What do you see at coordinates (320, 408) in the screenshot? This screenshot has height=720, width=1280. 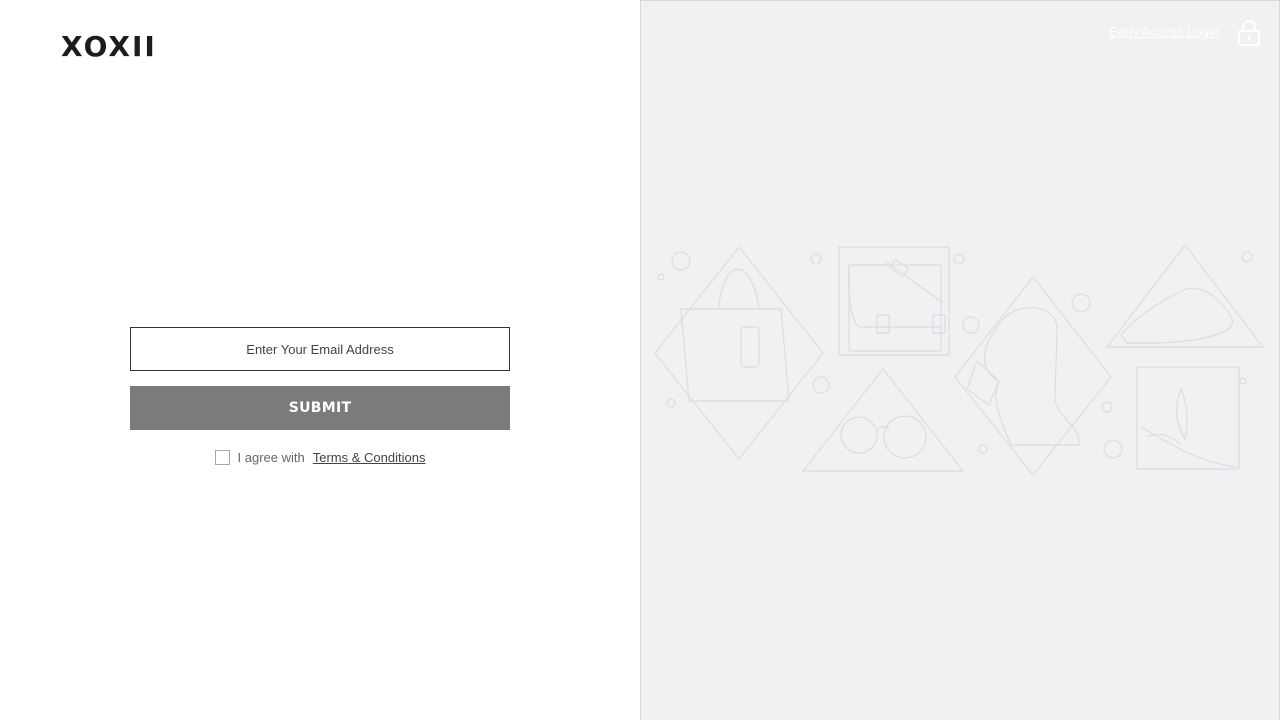 I see `submit-button: SUBMIT` at bounding box center [320, 408].